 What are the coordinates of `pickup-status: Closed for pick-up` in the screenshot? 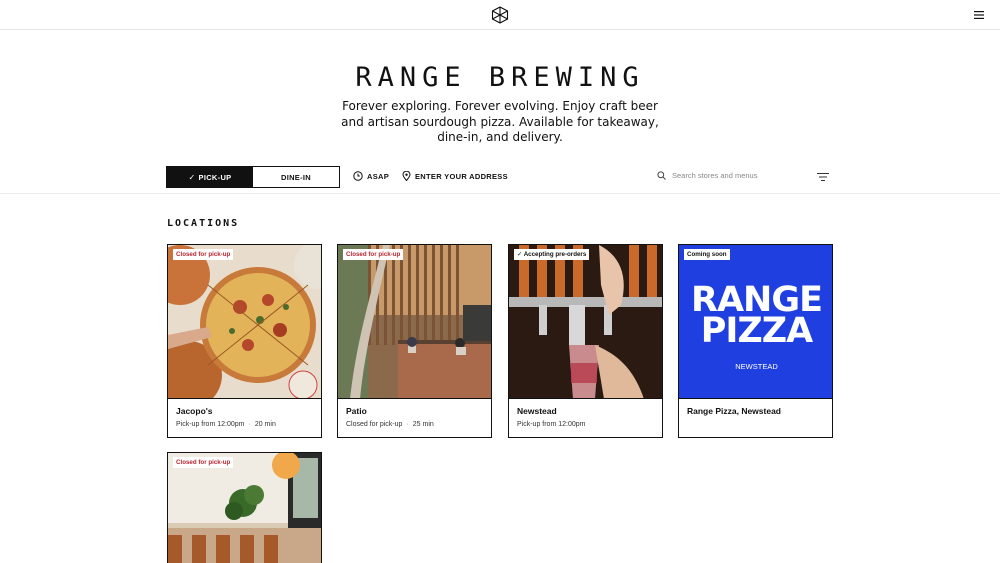 It's located at (374, 424).